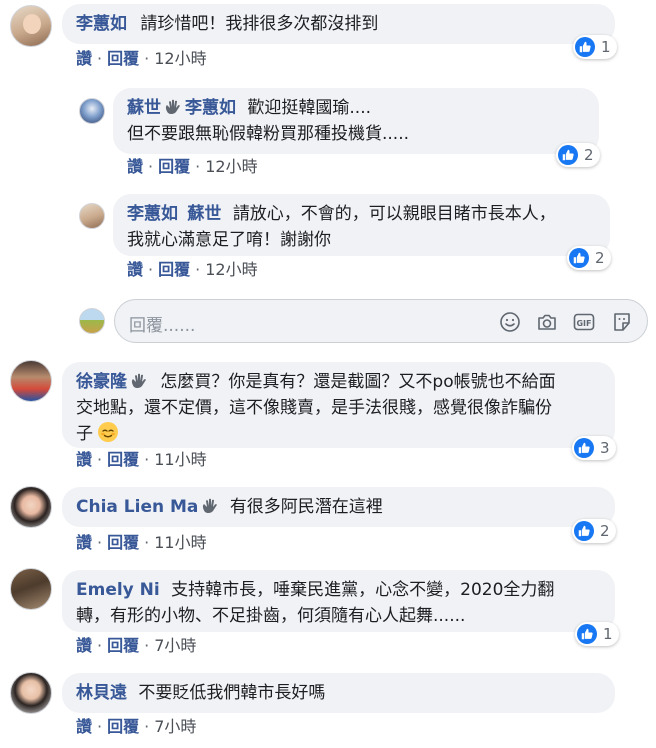 The width and height of the screenshot is (656, 748). I want to click on comment-bubble: 林貝遠 不要貶低我們韓市長好嗎, so click(338, 693).